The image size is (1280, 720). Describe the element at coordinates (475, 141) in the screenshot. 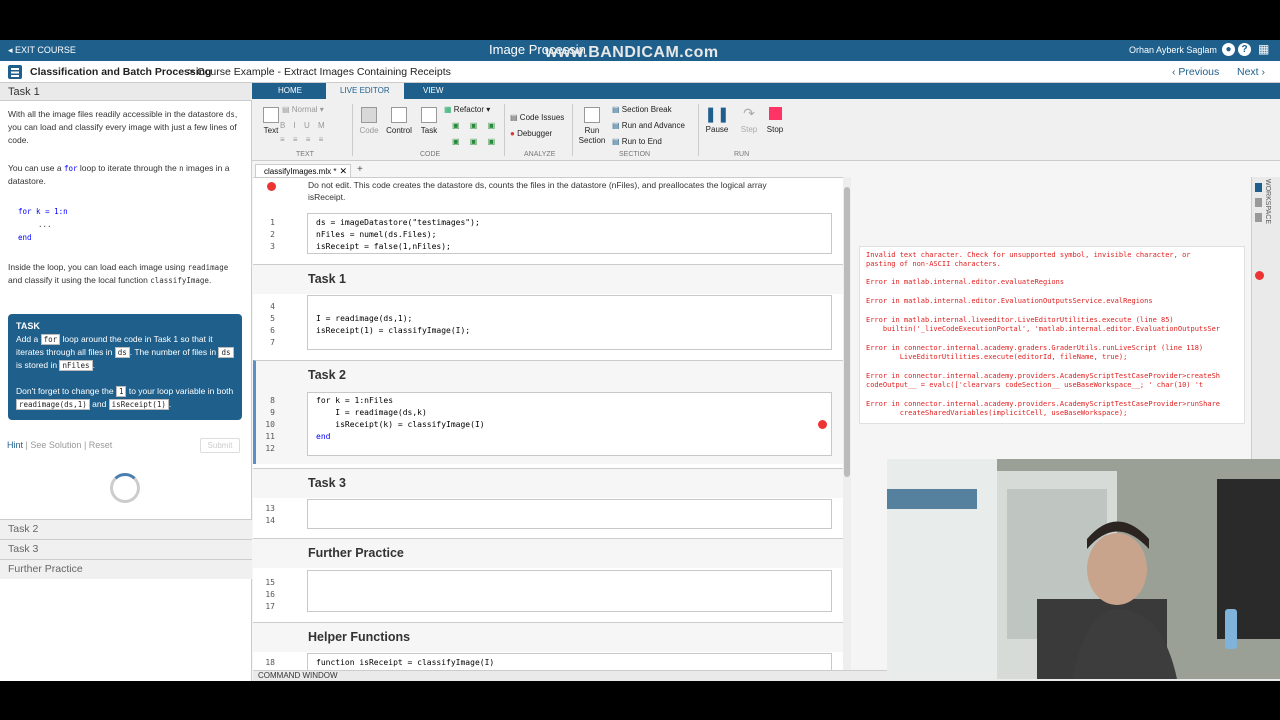

I see `indent-buttons: ▣ ▣ ▣` at that location.